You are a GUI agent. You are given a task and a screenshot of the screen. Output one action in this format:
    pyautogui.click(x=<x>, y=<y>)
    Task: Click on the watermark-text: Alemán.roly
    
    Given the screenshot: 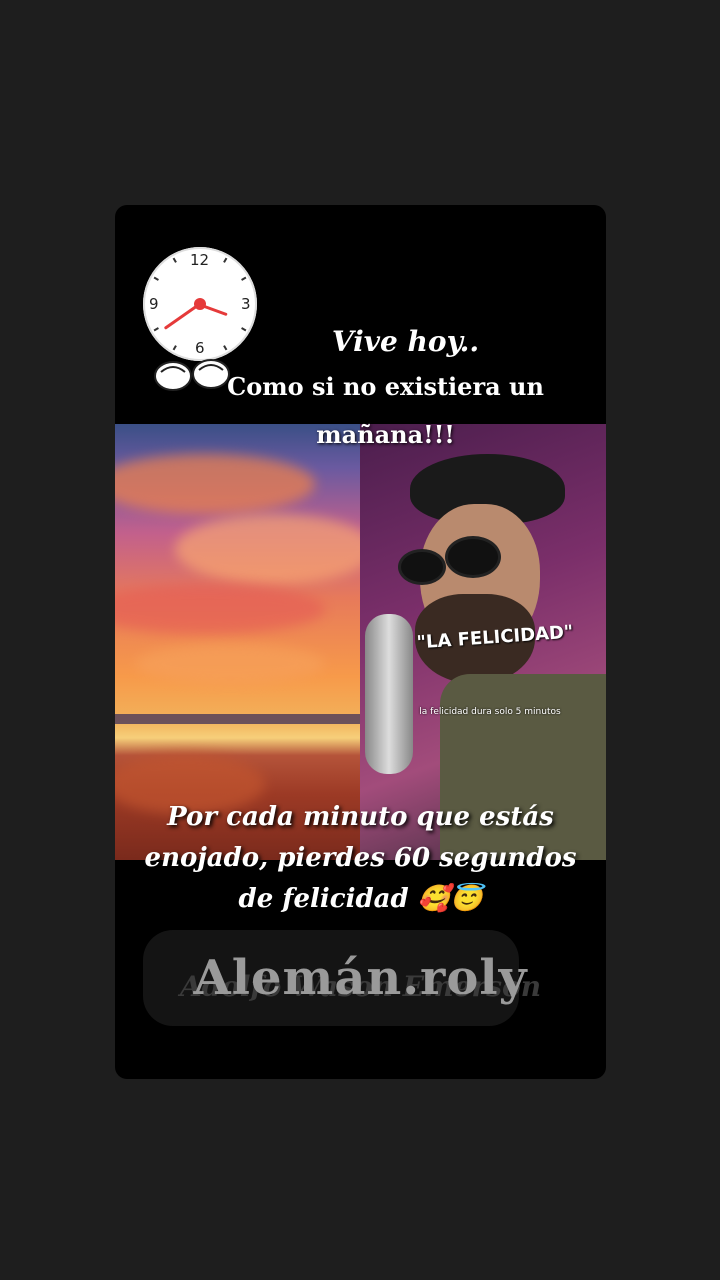 What is the action you would take?
    pyautogui.click(x=360, y=978)
    